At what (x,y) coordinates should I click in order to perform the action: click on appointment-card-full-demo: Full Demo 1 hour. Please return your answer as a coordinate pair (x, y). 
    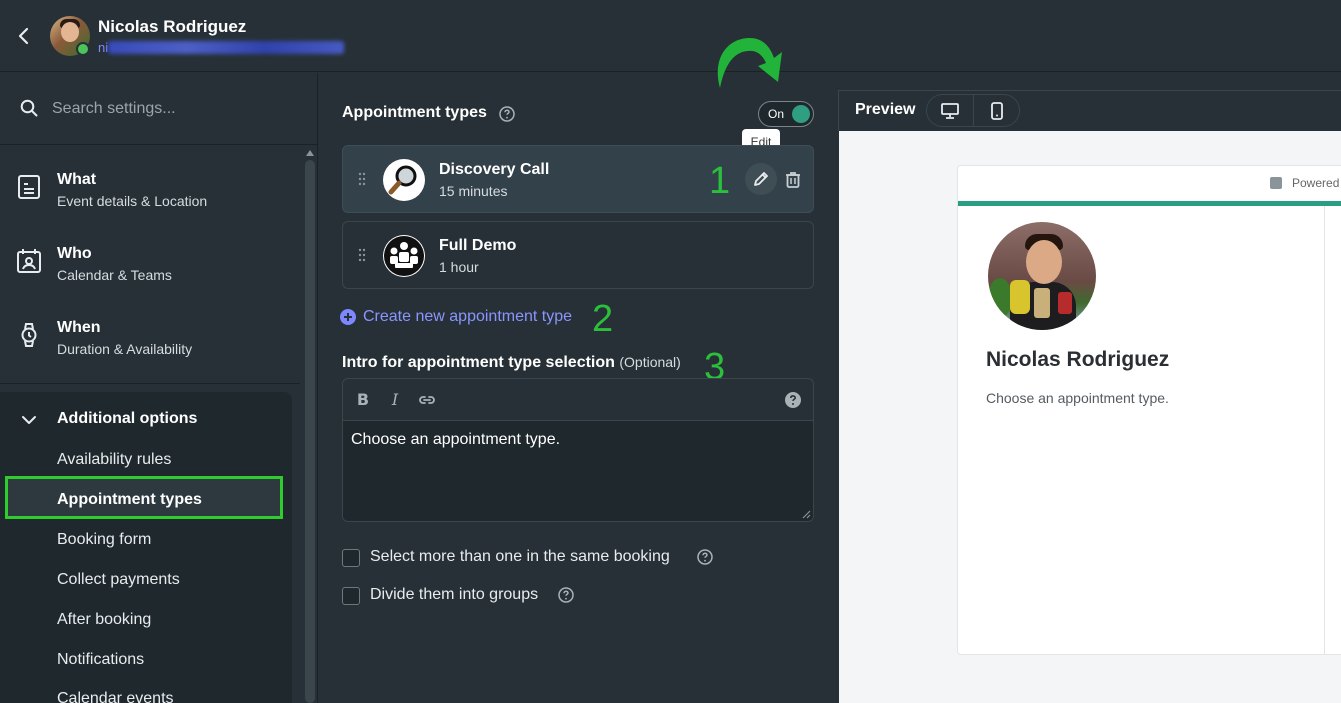
    Looking at the image, I should click on (578, 255).